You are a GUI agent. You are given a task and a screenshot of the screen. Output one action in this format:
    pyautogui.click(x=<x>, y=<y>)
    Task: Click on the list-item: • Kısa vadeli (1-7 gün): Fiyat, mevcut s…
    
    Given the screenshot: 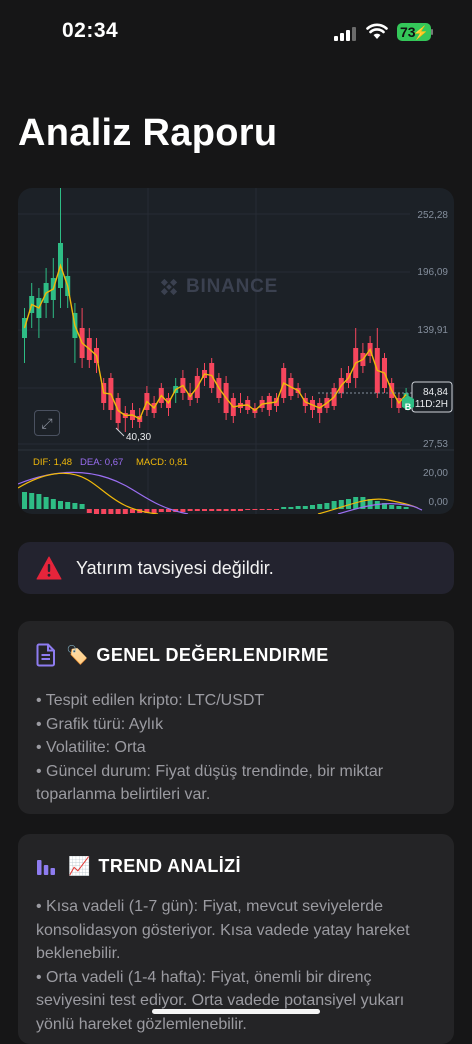 What is the action you would take?
    pyautogui.click(x=223, y=930)
    